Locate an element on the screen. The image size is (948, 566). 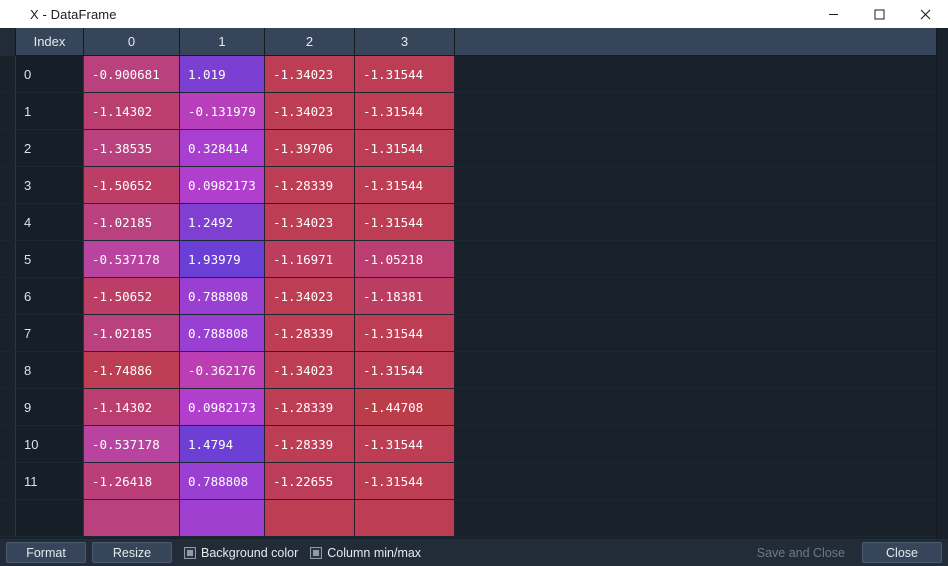
row-index-cell: 5 is located at coordinates (50, 259).